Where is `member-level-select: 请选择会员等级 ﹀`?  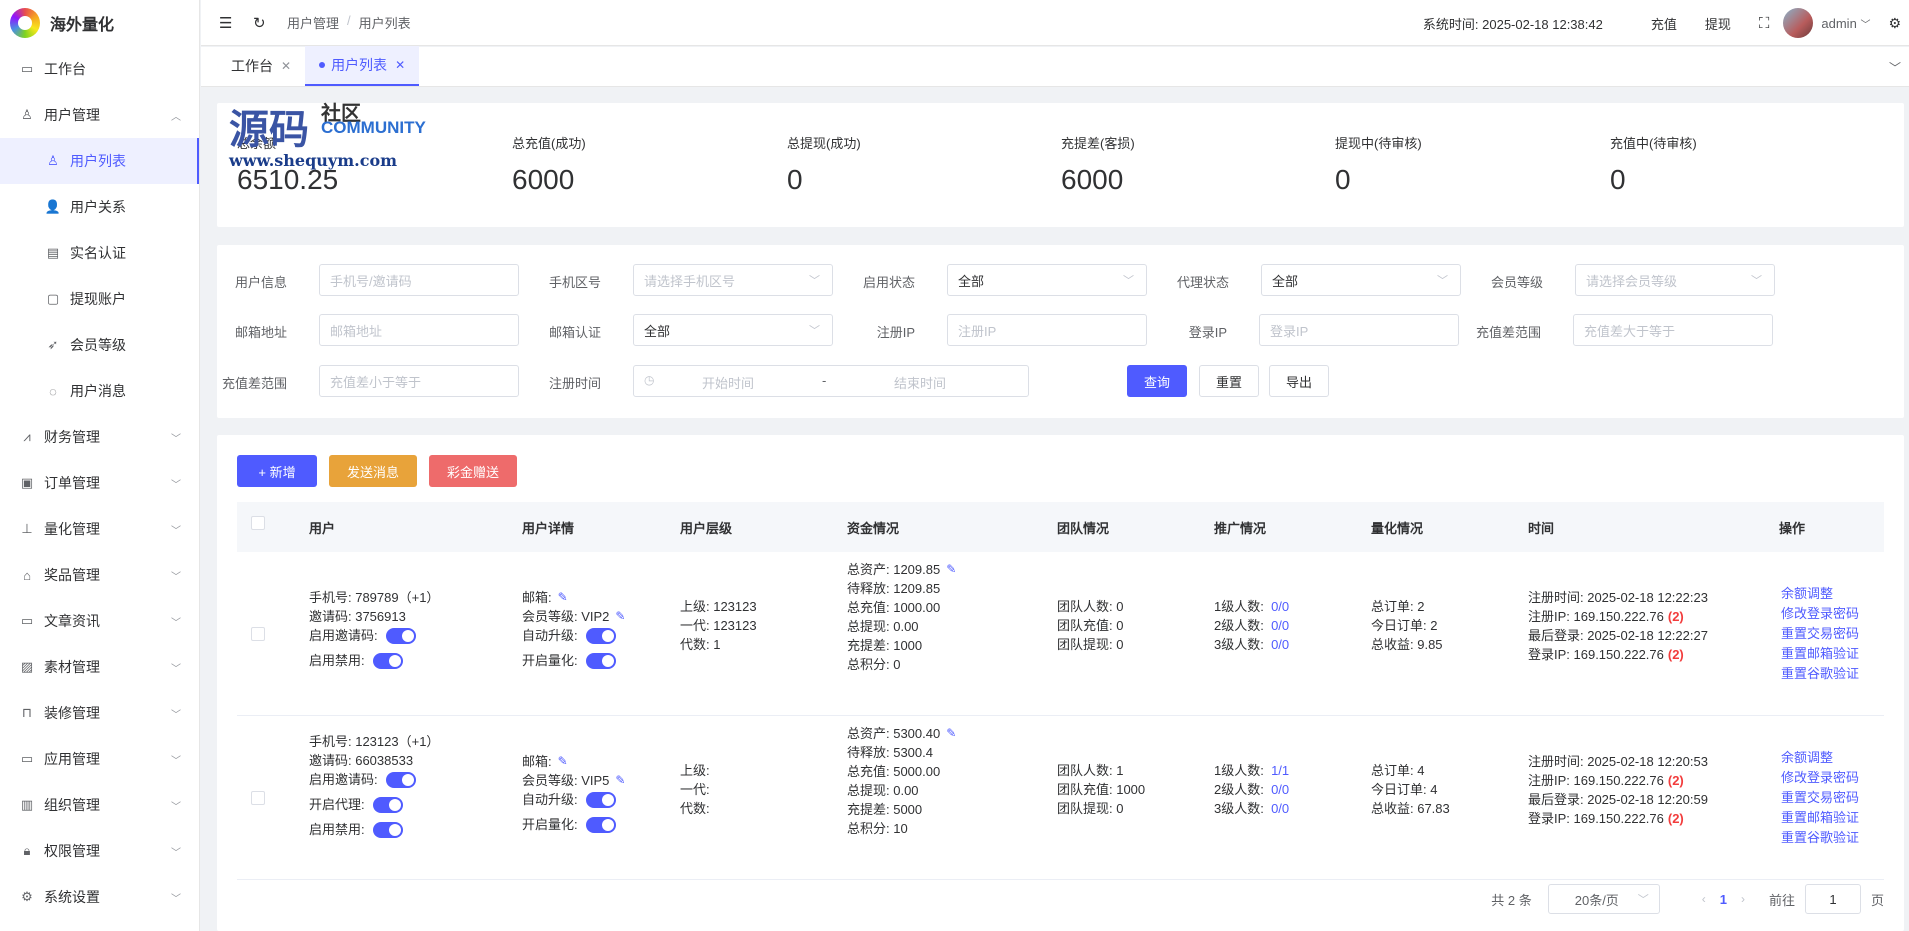
member-level-select: 请选择会员等级 ﹀ is located at coordinates (1675, 280).